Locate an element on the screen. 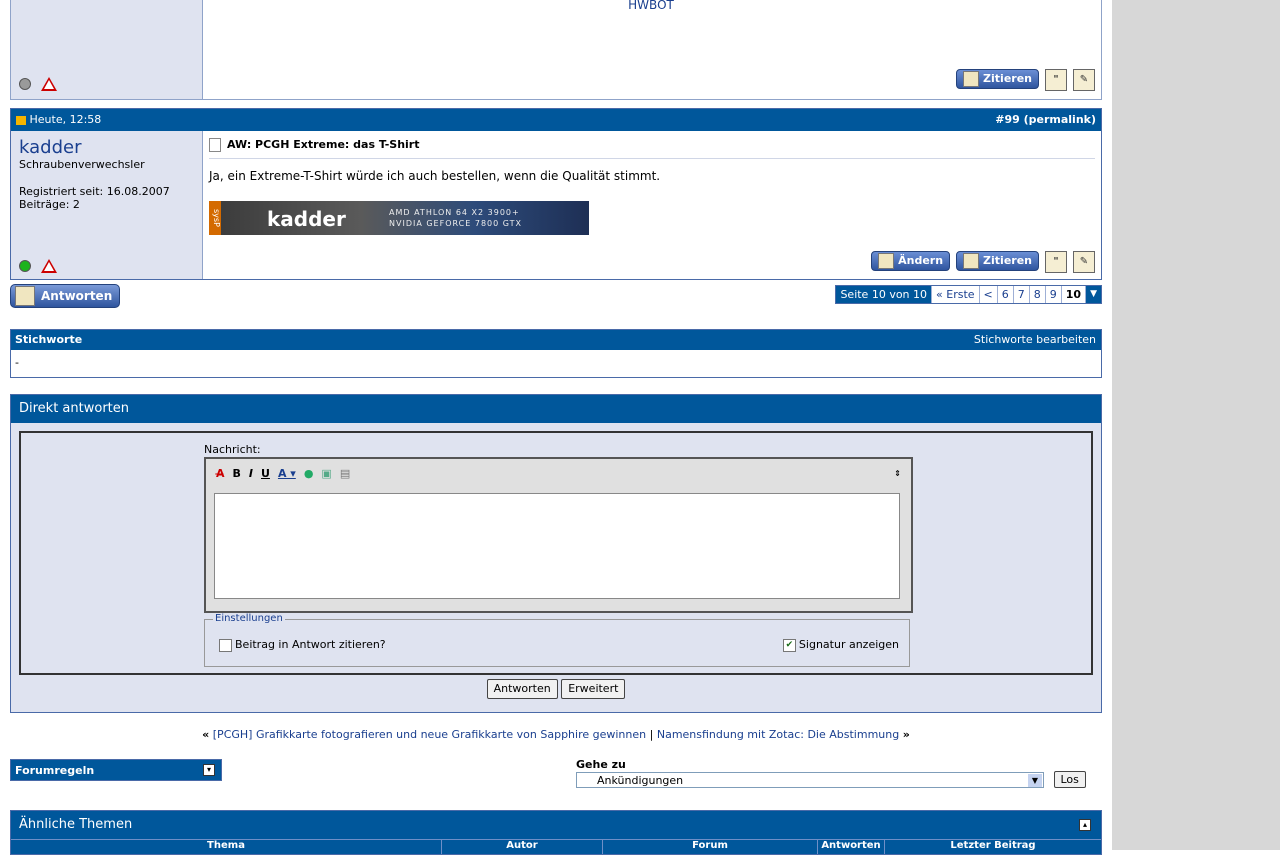 The image size is (1280, 855). page-menu-icon: ▼ is located at coordinates (1093, 294).